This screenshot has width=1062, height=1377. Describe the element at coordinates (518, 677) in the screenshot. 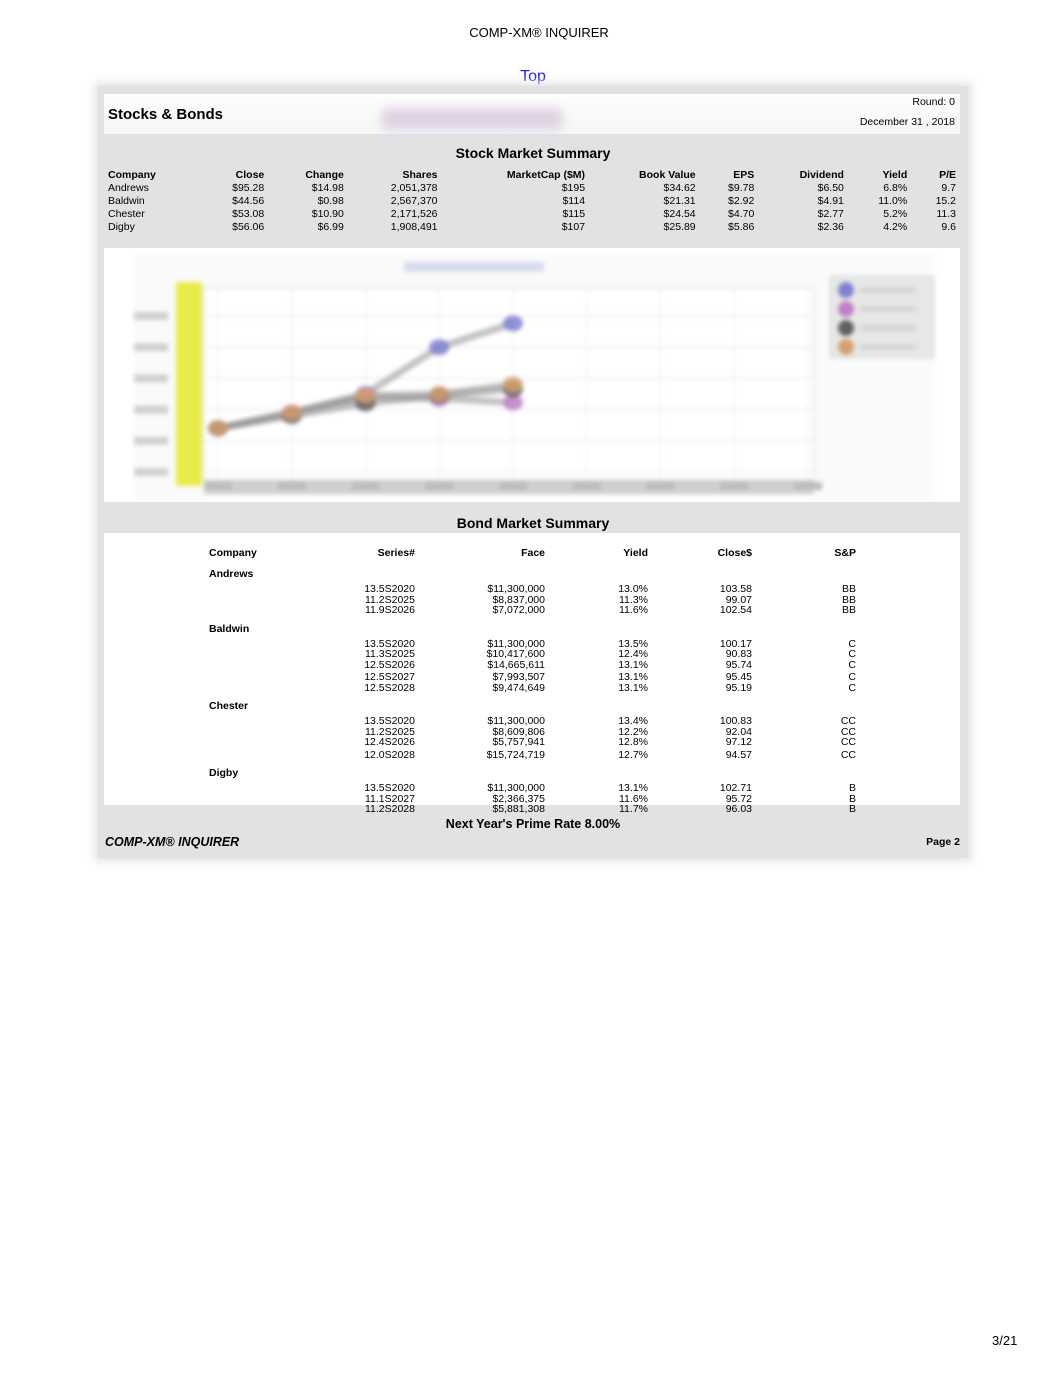

I see `bond-cell: $7,993,507` at that location.